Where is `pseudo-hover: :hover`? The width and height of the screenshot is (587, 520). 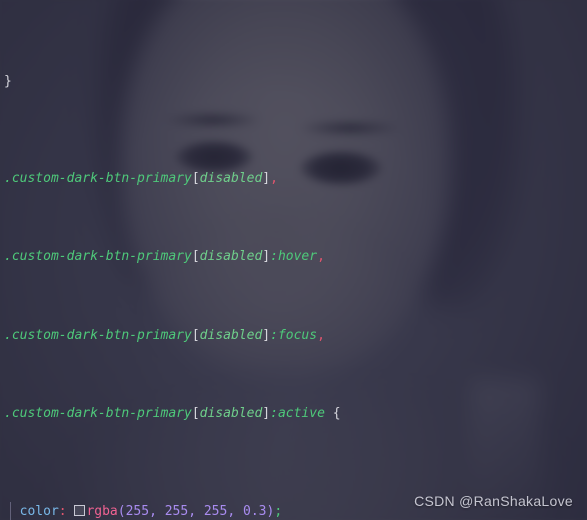 pseudo-hover: :hover is located at coordinates (294, 257).